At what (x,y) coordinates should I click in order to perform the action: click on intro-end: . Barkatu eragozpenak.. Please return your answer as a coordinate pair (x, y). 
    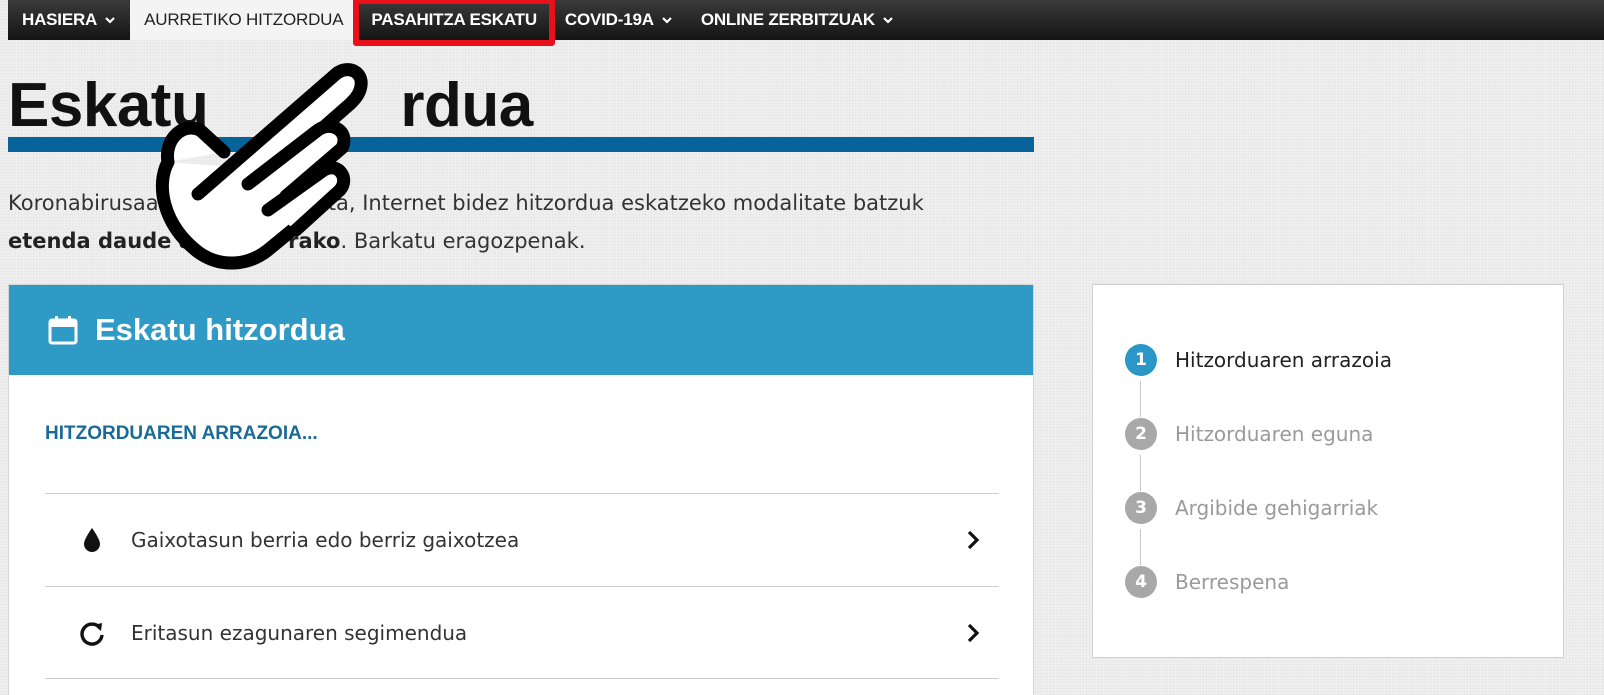
    Looking at the image, I should click on (463, 241).